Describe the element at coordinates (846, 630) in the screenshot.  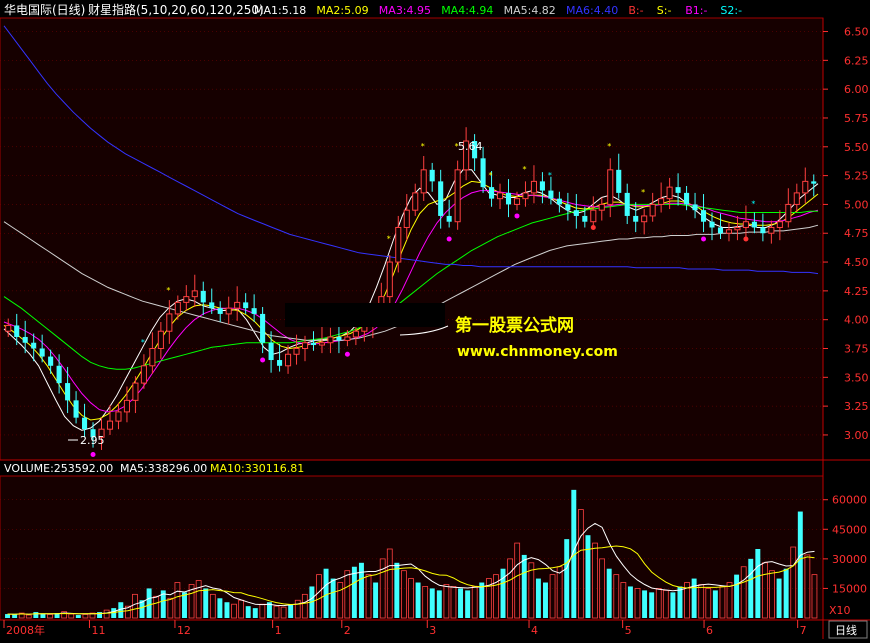
I see `period-button-label: 日线` at that location.